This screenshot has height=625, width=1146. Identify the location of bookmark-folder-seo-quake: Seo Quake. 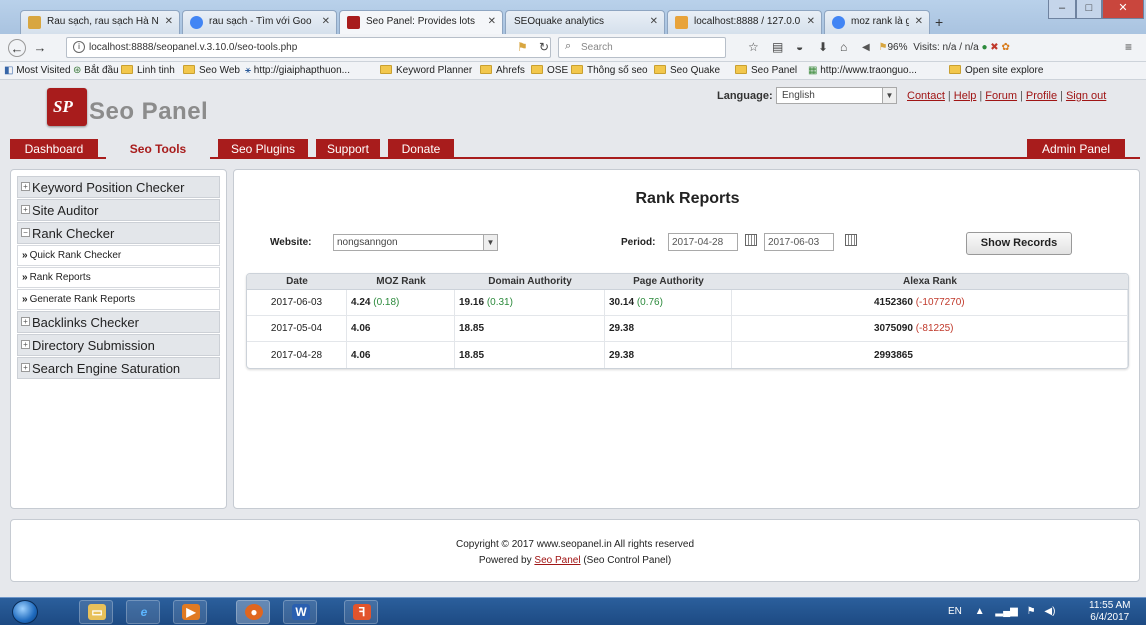
(687, 70).